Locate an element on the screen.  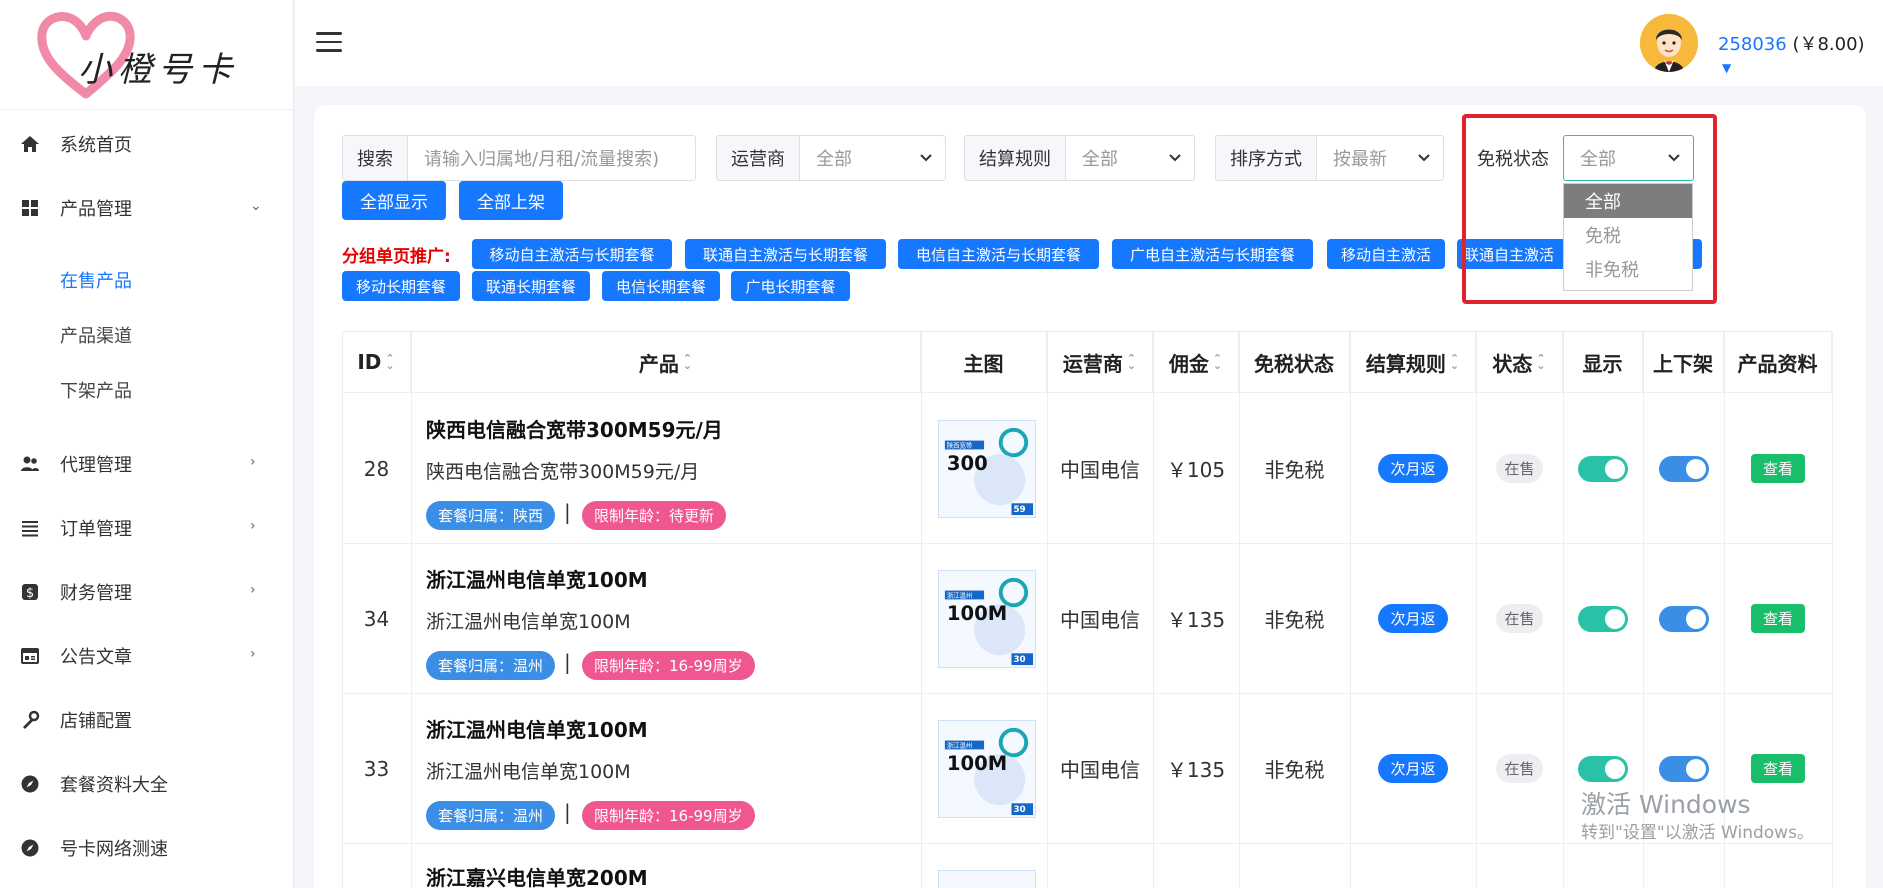
promo-tag: 联通长期套餐 is located at coordinates (531, 286).